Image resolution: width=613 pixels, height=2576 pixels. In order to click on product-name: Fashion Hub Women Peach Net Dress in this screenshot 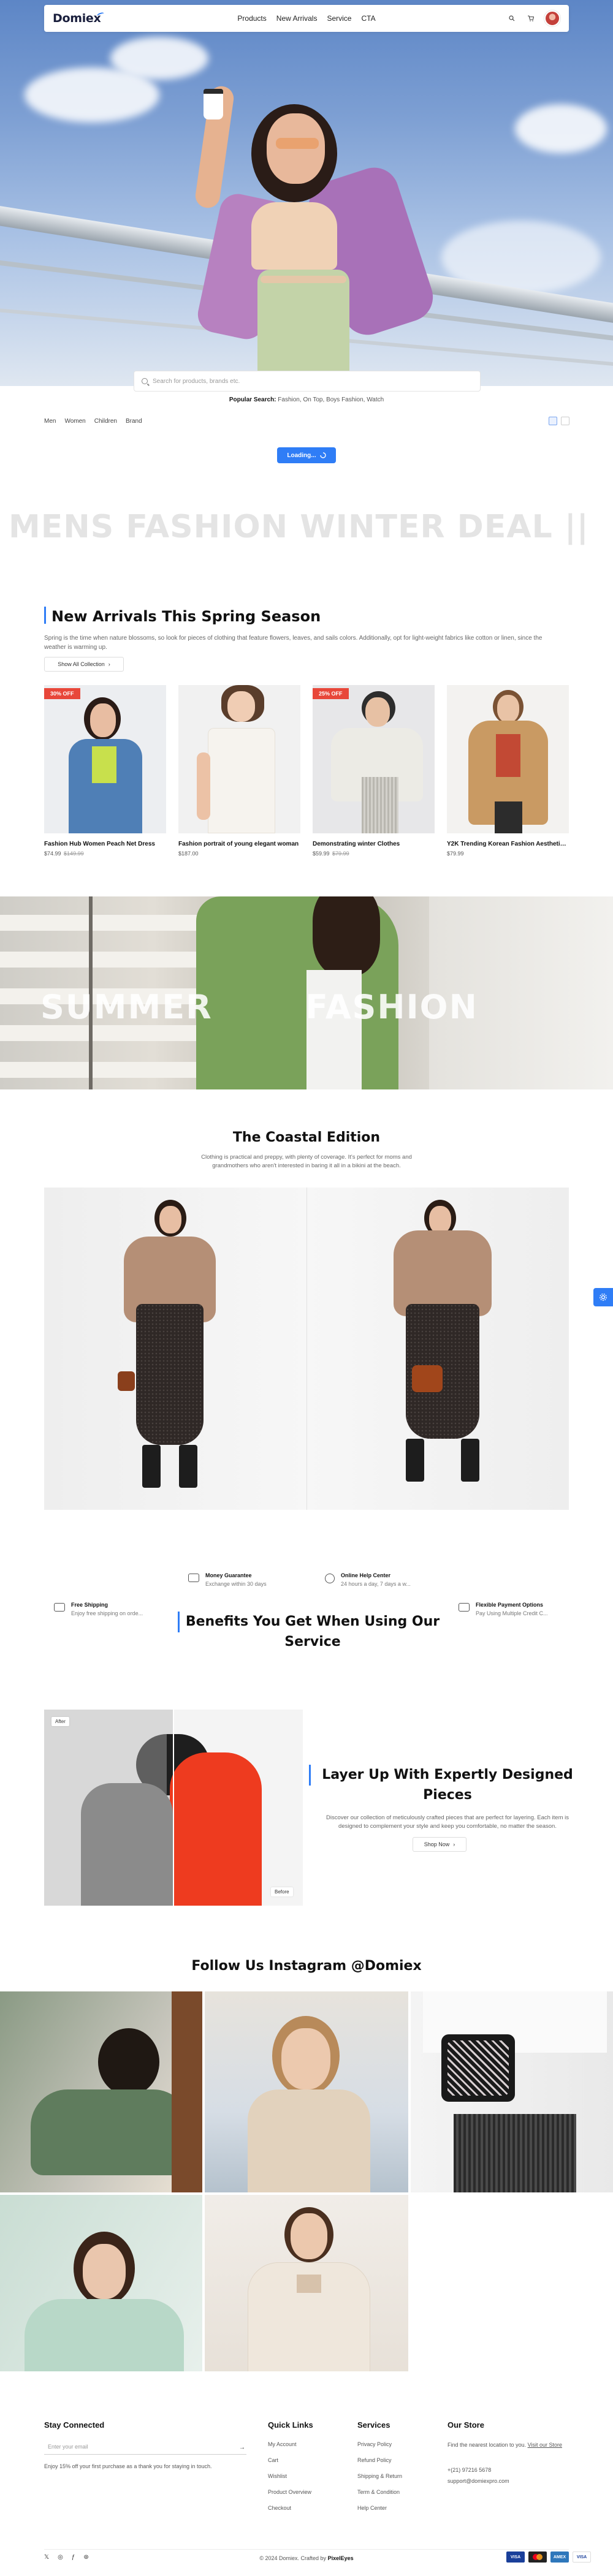, I will do `click(105, 844)`.